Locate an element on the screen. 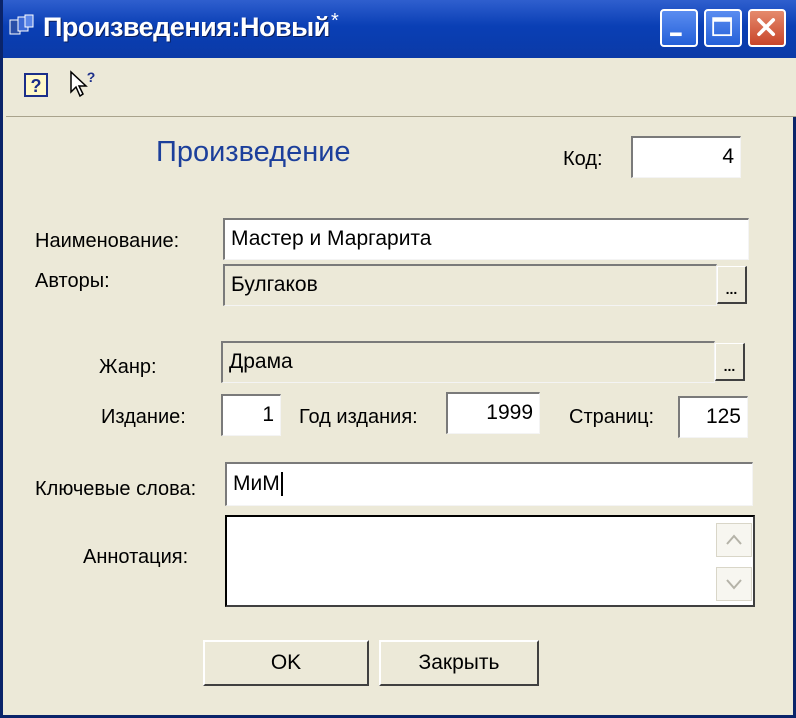 The image size is (796, 718). edition-field: 1 is located at coordinates (251, 415).